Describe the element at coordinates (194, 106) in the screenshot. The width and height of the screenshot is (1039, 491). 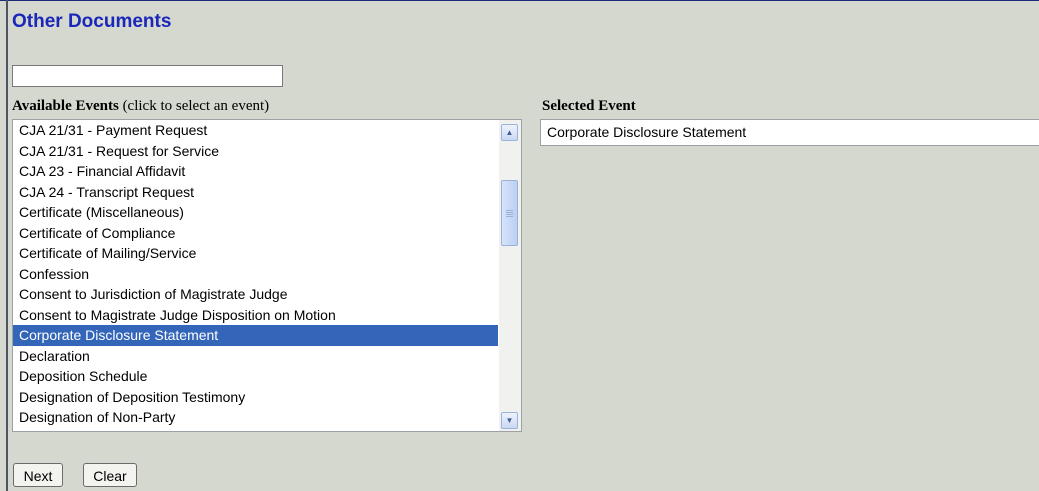
I see `available-events-hint: (click to select an event)` at that location.